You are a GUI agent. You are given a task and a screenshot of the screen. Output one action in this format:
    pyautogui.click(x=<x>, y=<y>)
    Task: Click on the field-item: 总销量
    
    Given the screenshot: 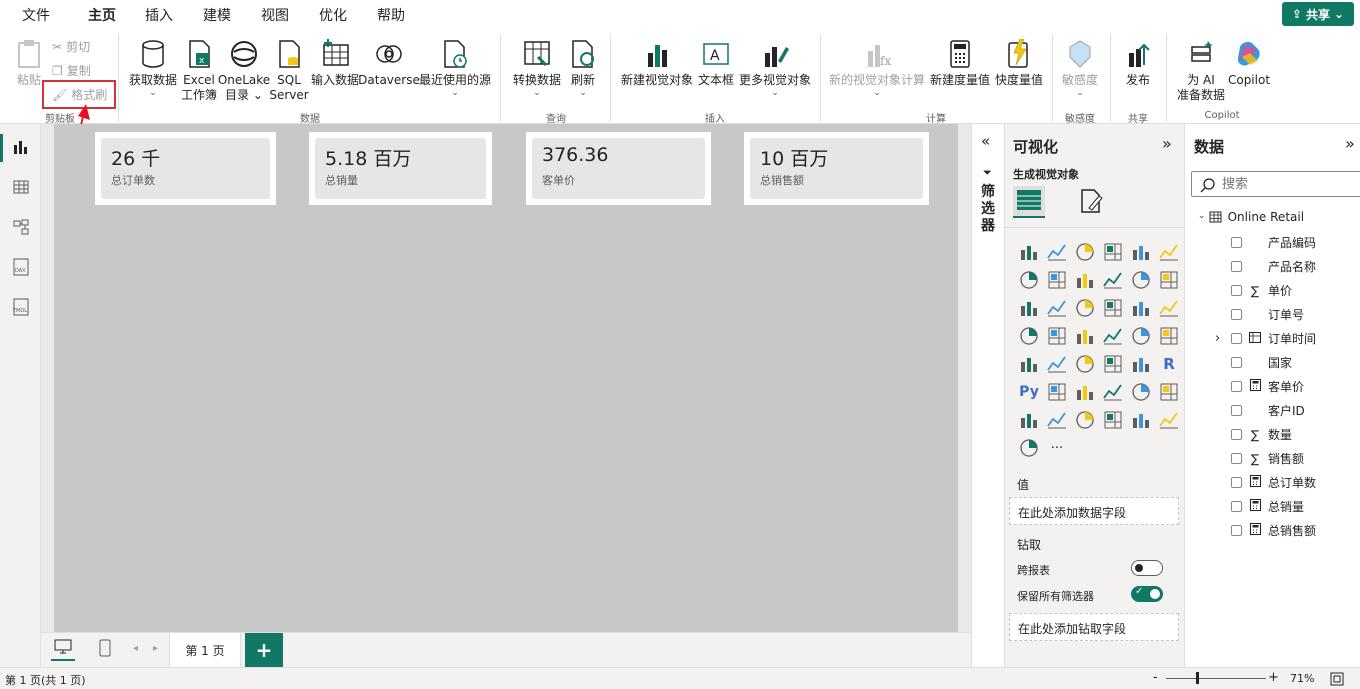 What is the action you would take?
    pyautogui.click(x=1267, y=506)
    